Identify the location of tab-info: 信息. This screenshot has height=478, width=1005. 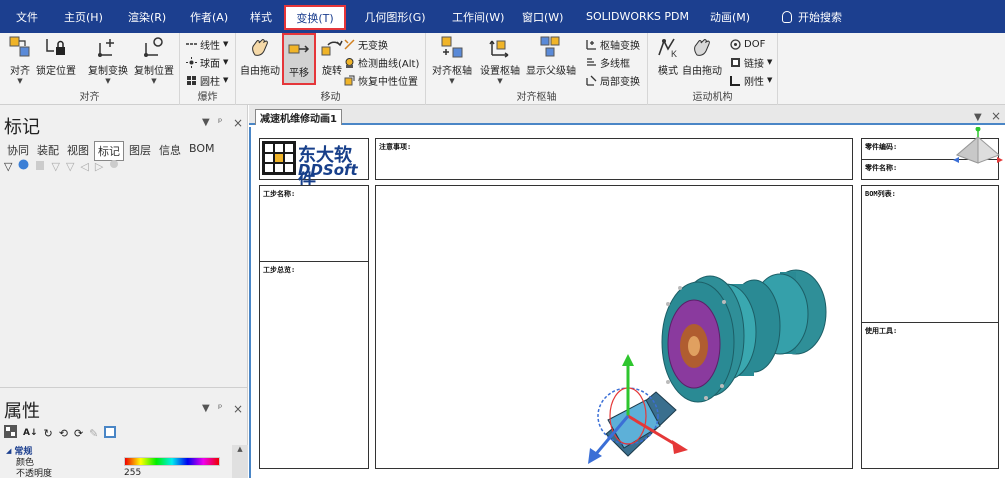
(170, 151).